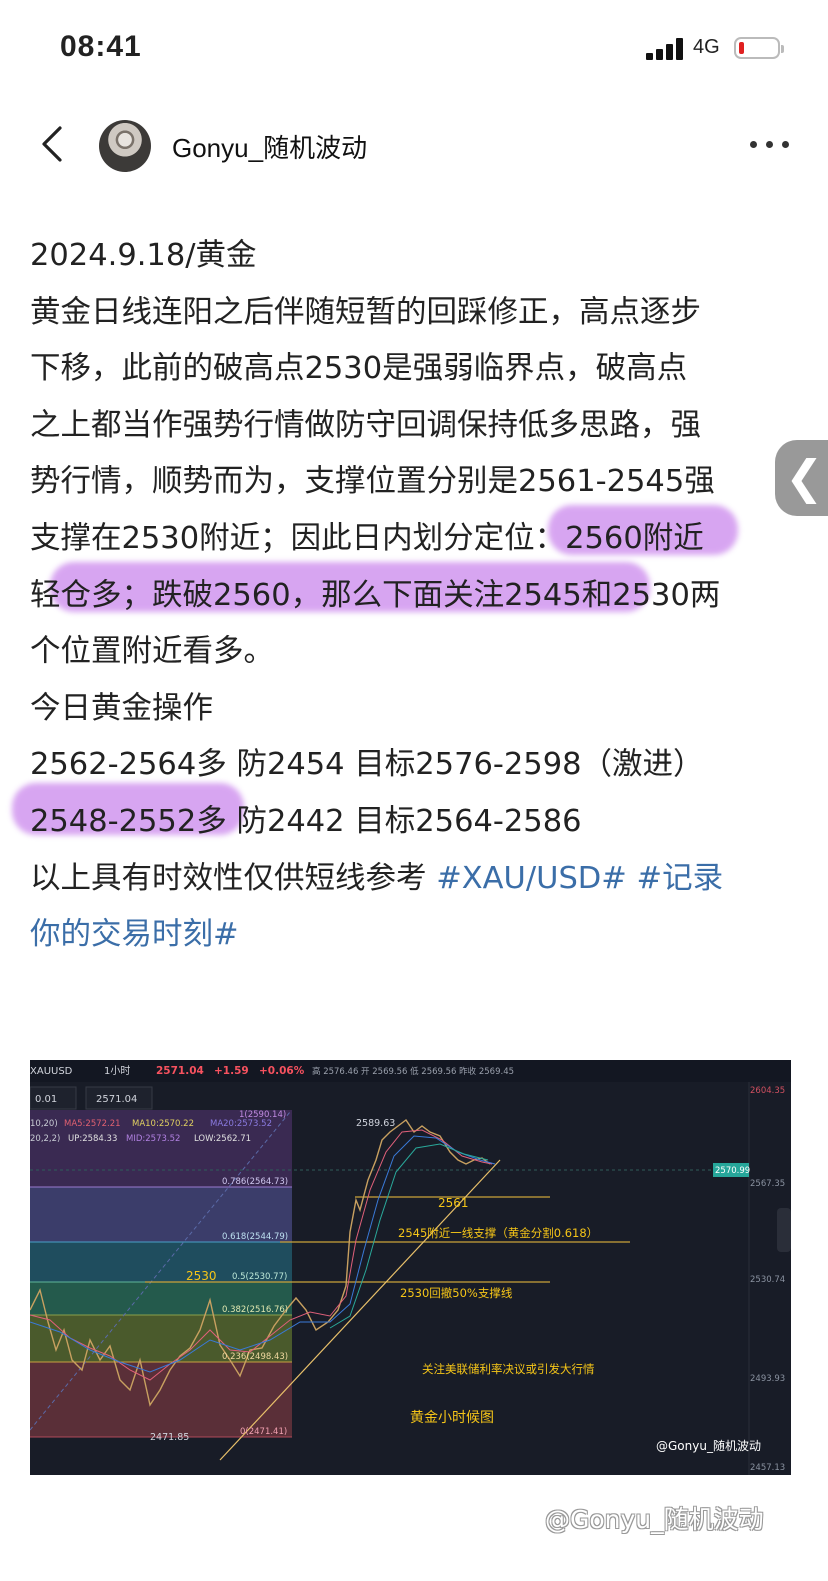  I want to click on chevron-left-icon: ❮, so click(804, 477).